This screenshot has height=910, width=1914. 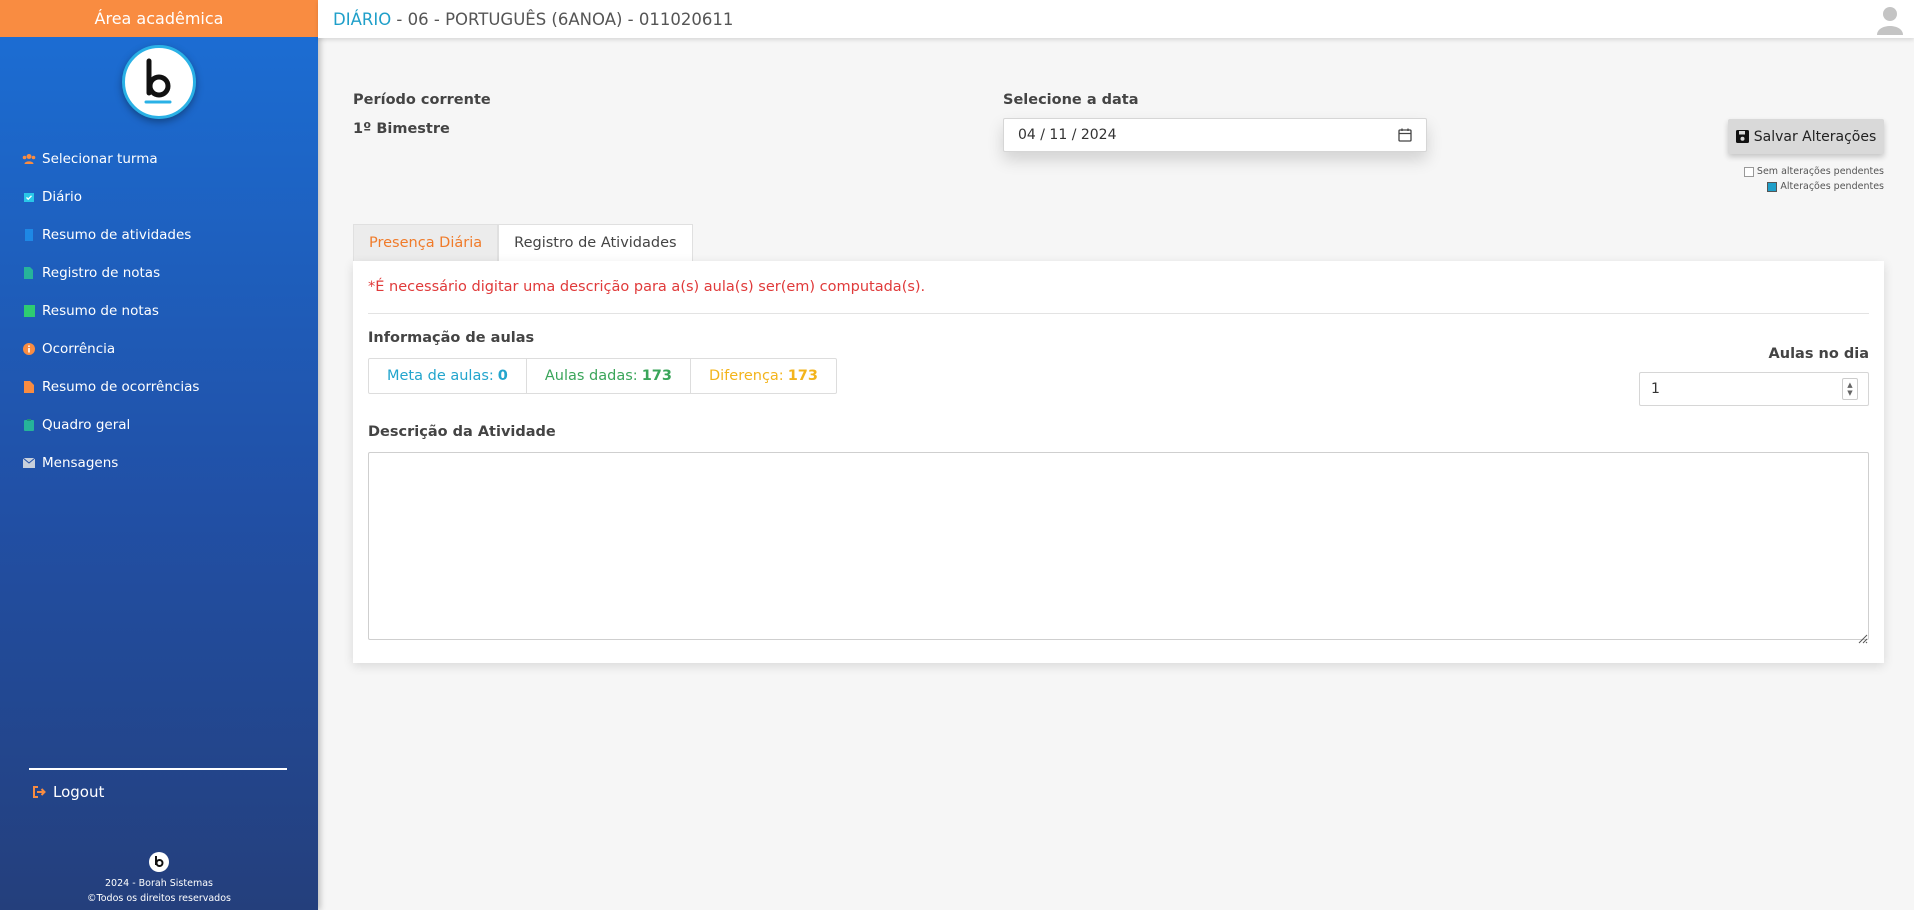 I want to click on brand-b-icon, so click(x=158, y=81).